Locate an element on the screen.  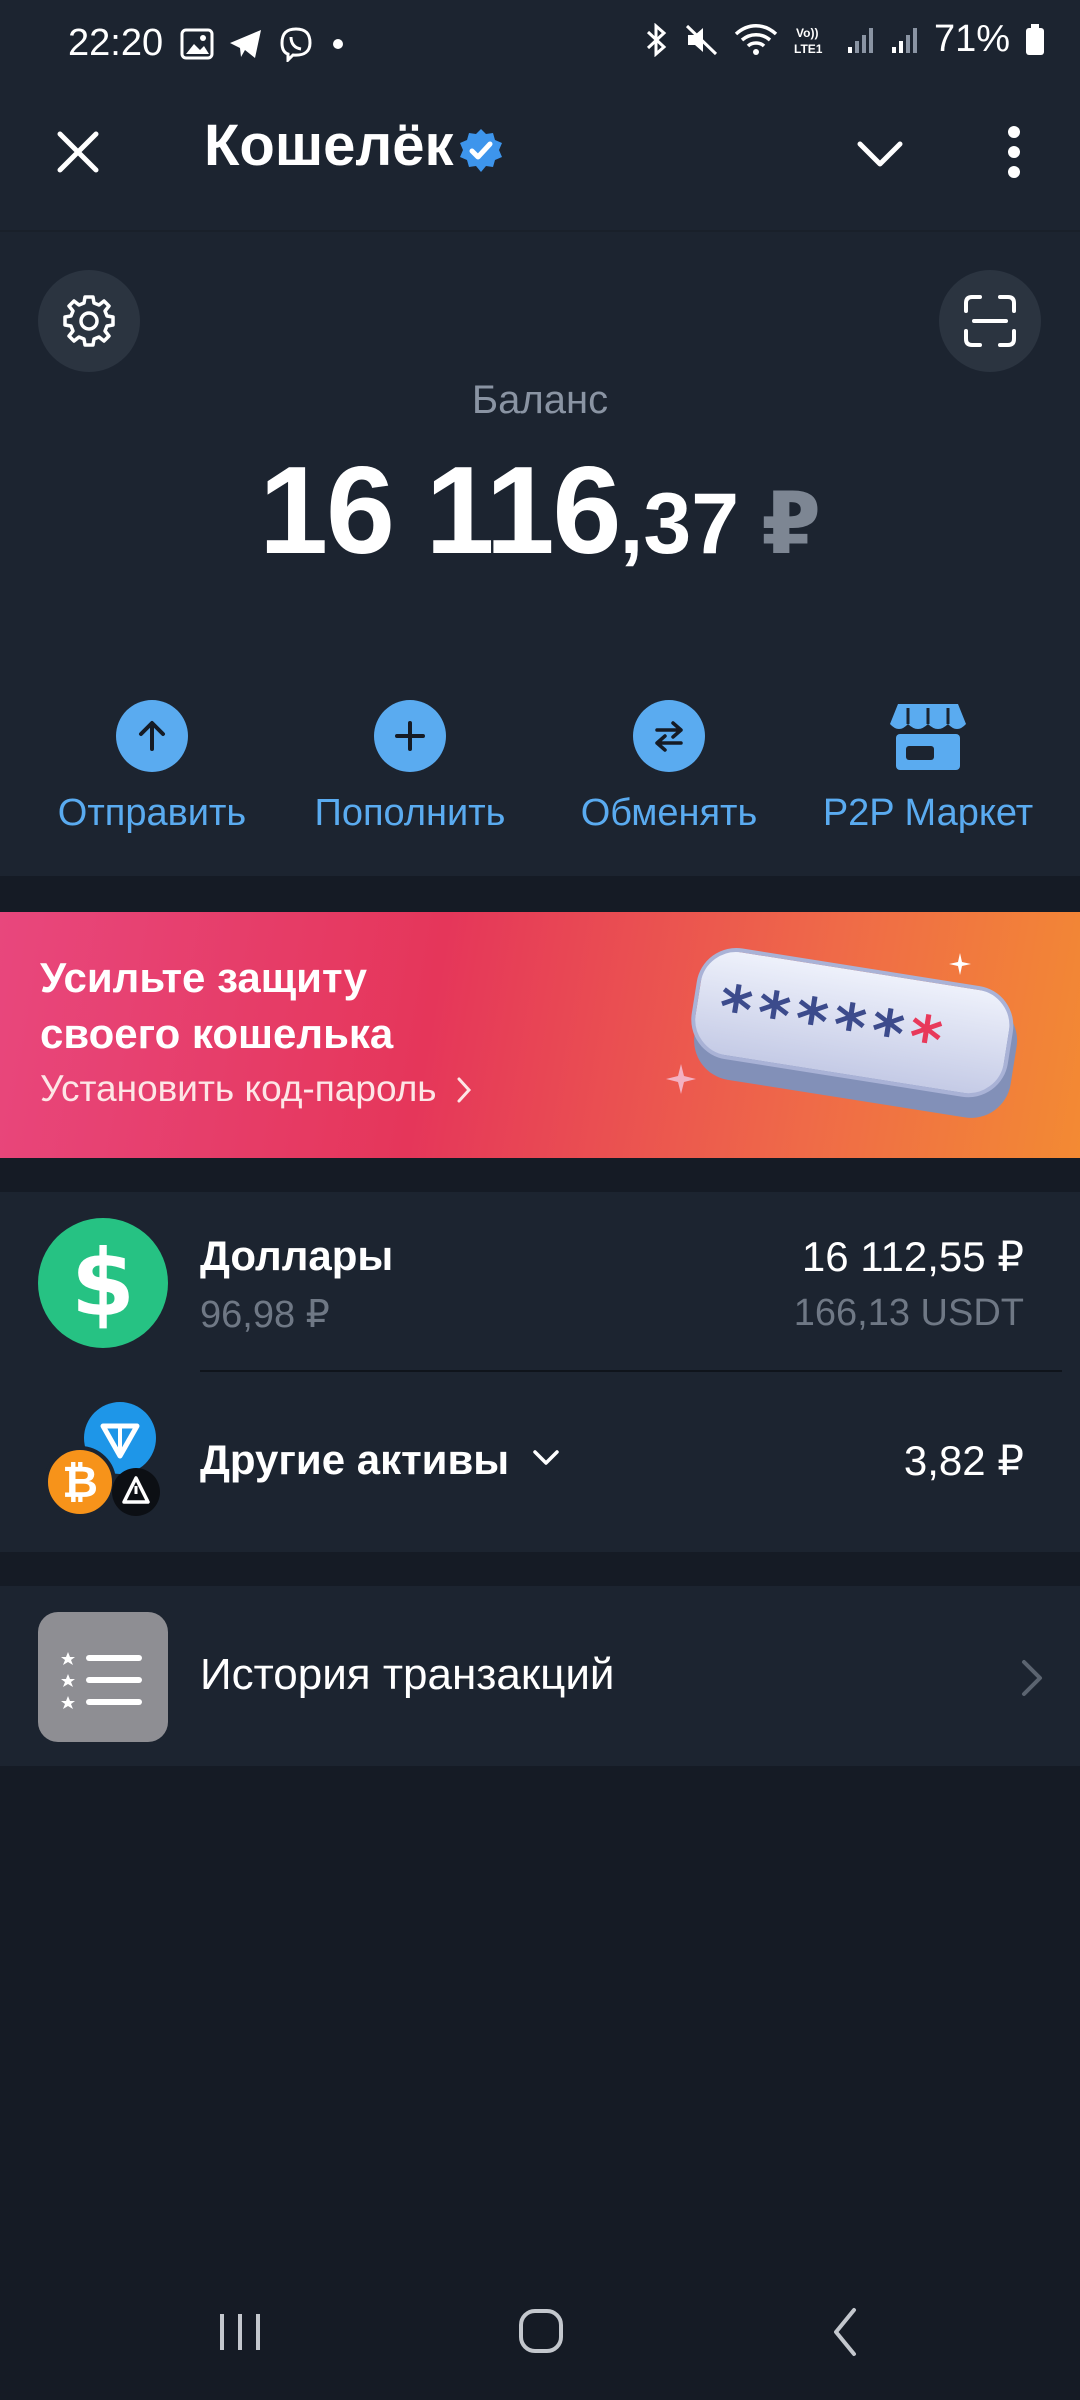
dropdown-button is located at coordinates (880, 154).